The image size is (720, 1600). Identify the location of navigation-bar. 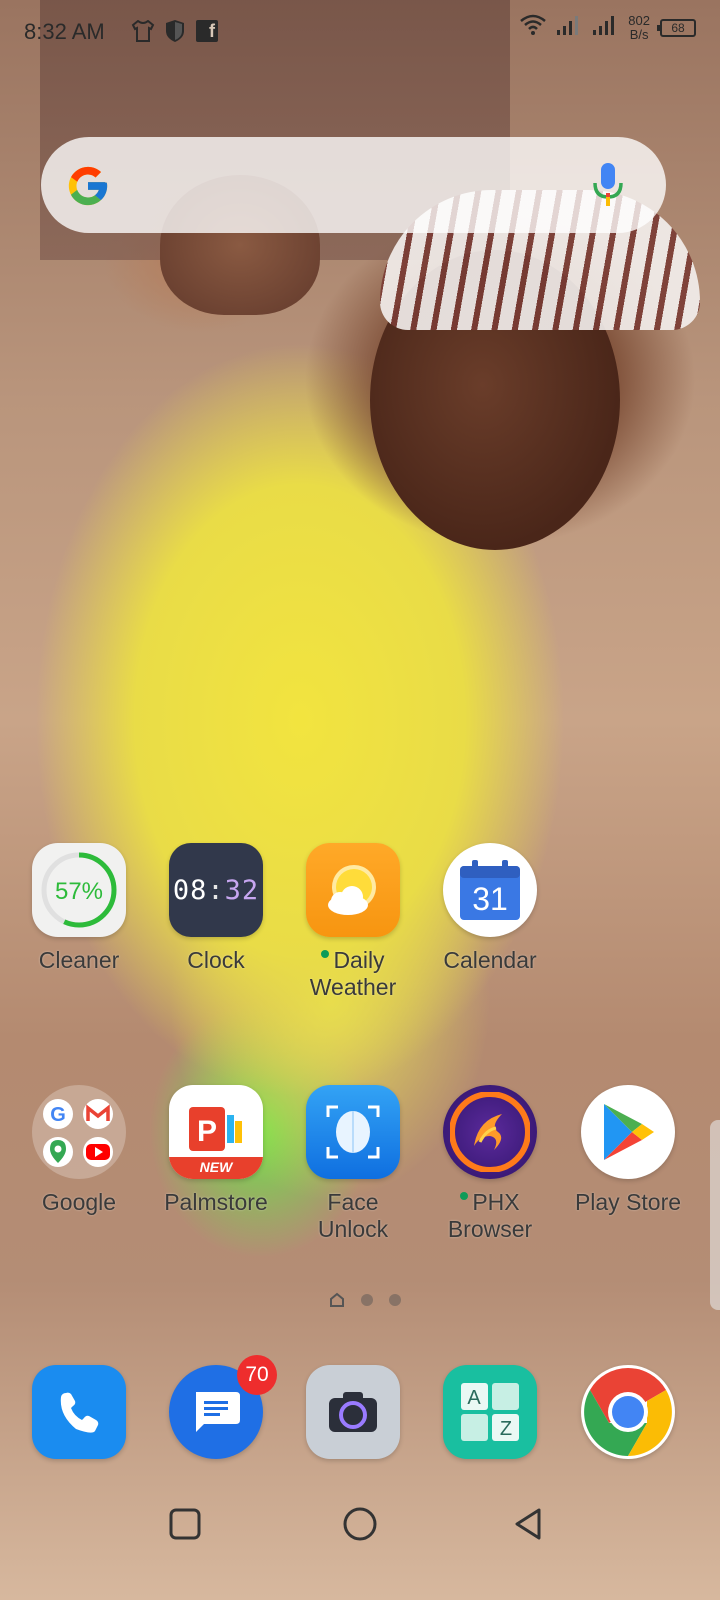
(360, 1525).